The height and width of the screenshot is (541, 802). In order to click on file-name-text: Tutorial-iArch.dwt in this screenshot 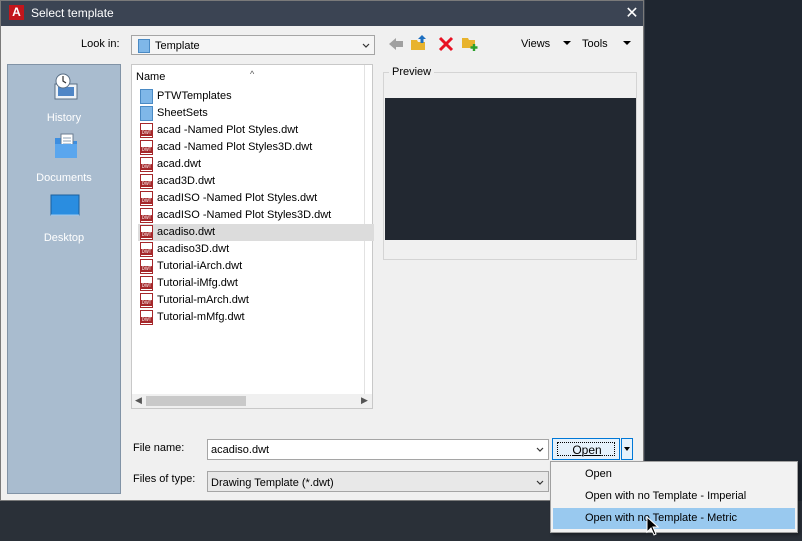, I will do `click(200, 266)`.